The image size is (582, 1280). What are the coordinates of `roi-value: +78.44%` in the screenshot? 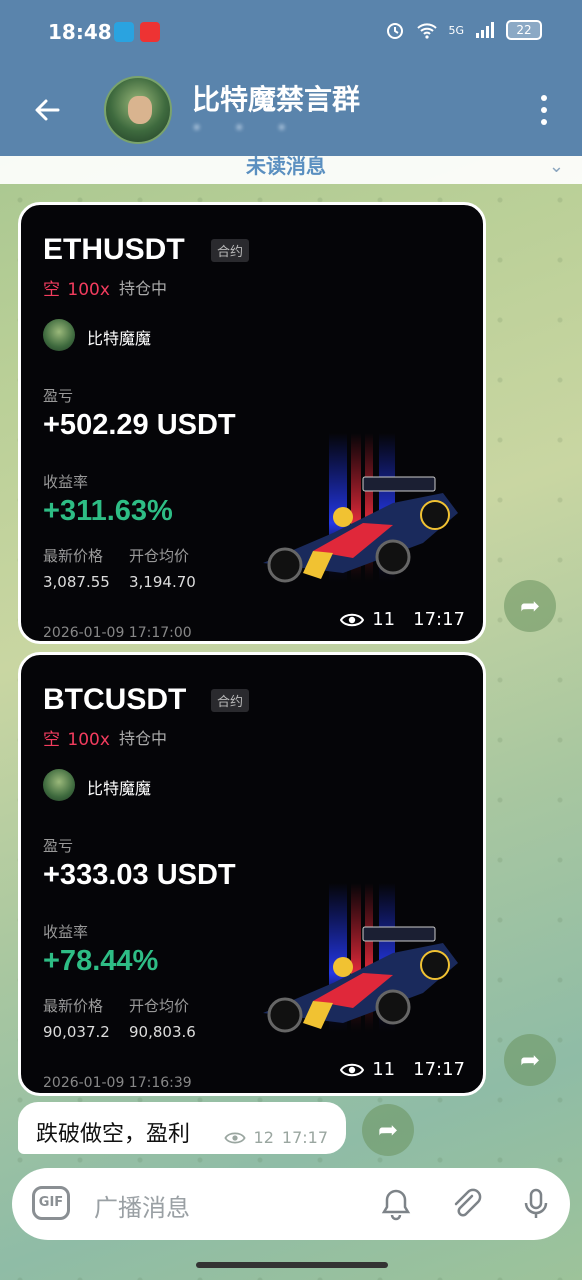 It's located at (101, 961).